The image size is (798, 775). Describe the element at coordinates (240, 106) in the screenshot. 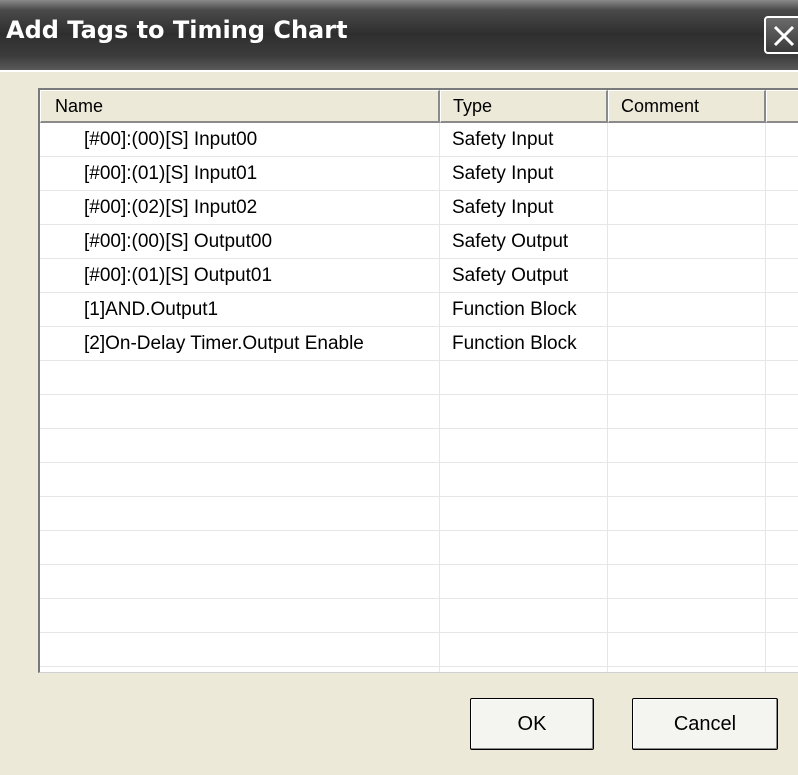

I see `column-header-name: Name` at that location.